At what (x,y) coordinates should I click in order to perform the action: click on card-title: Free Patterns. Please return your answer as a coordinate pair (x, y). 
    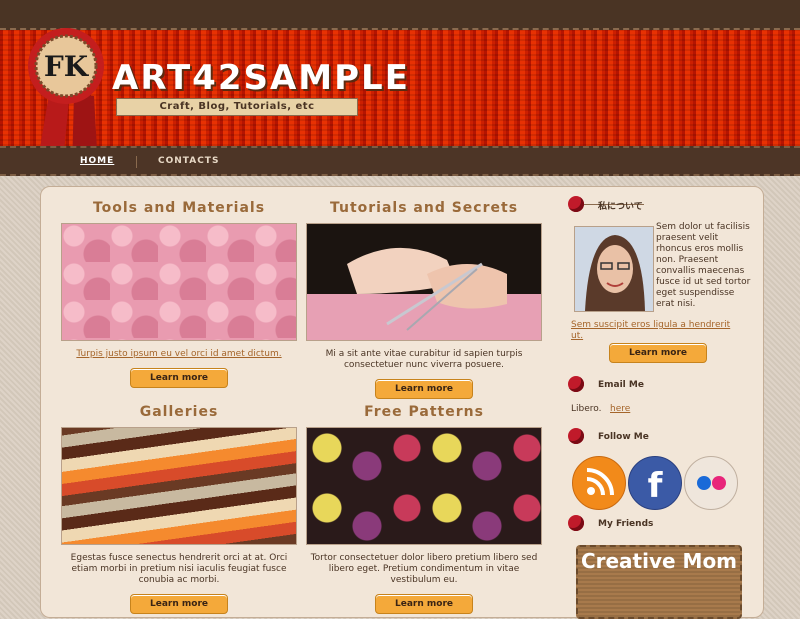
    Looking at the image, I should click on (424, 412).